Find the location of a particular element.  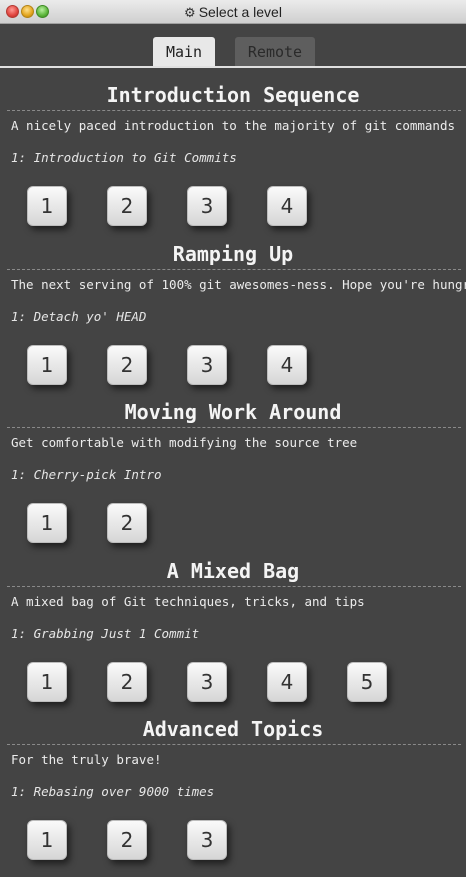

section-current-level: 1: Rebasing over 9000 times is located at coordinates (113, 791).